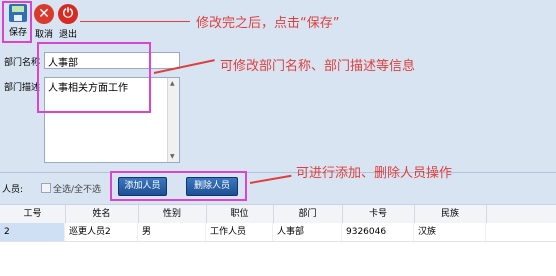  What do you see at coordinates (172, 156) in the screenshot?
I see `scroll-down-icon: ▼` at bounding box center [172, 156].